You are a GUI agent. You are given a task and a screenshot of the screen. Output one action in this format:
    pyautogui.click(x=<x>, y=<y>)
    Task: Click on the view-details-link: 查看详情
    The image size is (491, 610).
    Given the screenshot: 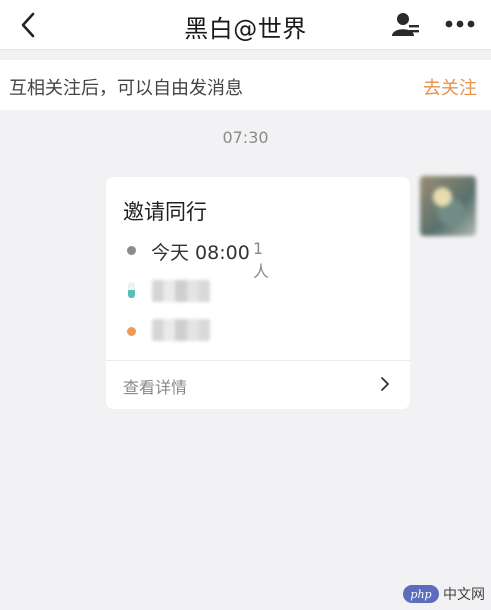 What is the action you would take?
    pyautogui.click(x=155, y=386)
    